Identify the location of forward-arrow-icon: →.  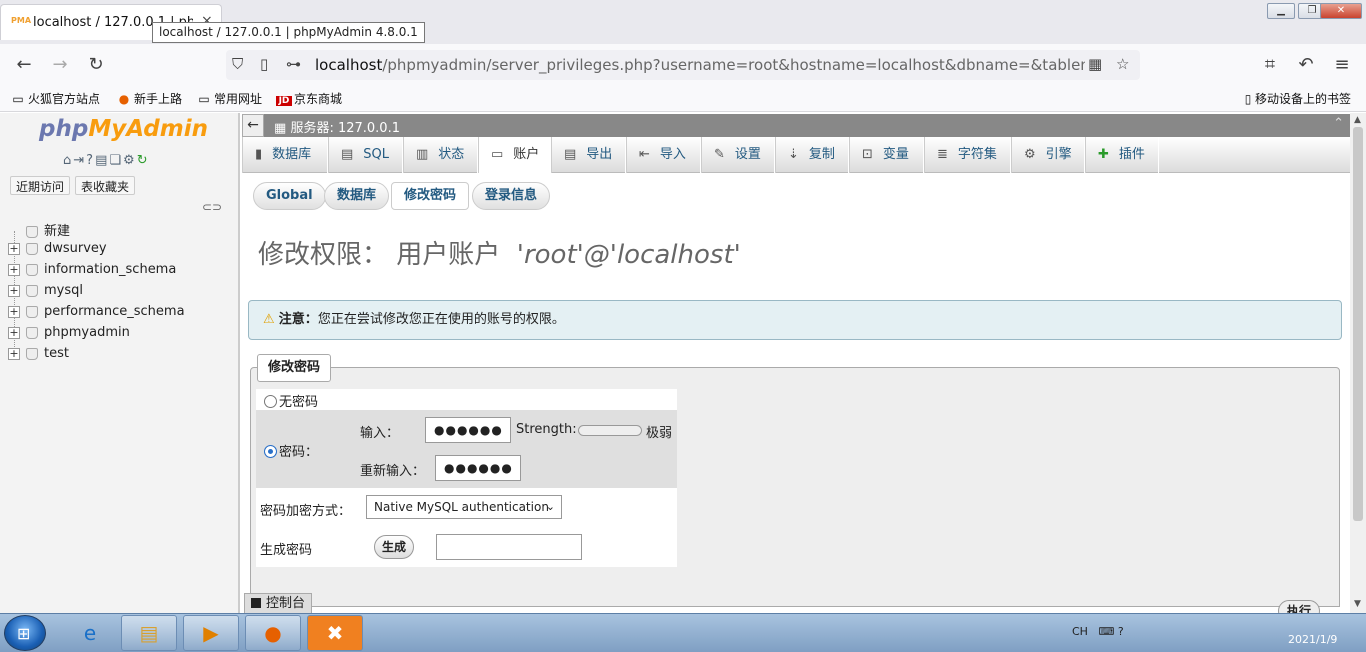
(60, 65).